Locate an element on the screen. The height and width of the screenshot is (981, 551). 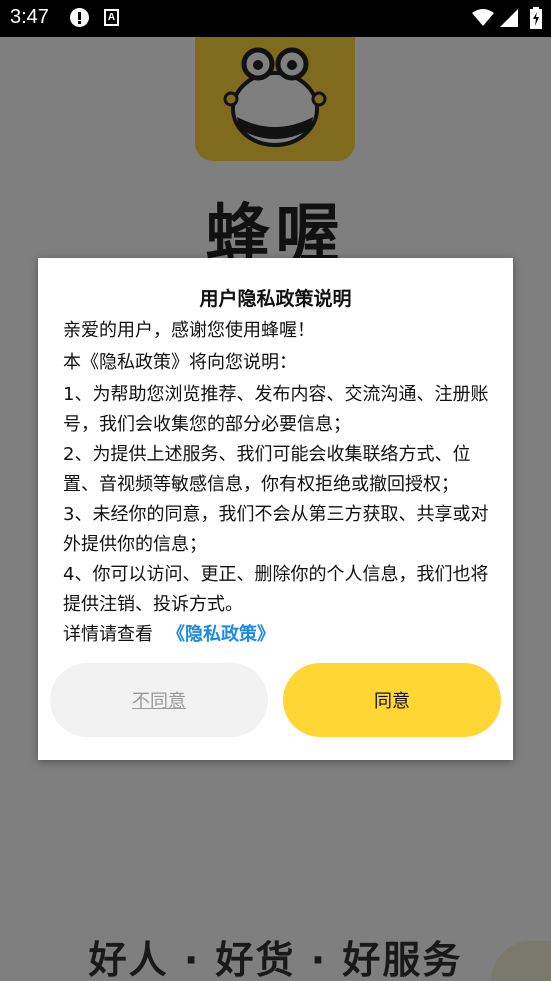
paragraph: 4、你可以访问、更正、删除你的个人信息，我们也将提供注销、投诉方式。 is located at coordinates (276, 589).